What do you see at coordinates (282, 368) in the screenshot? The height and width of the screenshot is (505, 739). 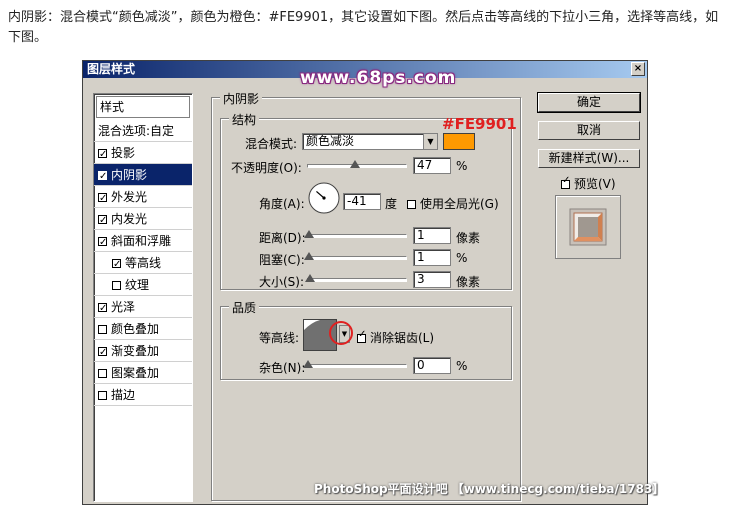 I see `noise-label: 杂色(N):` at bounding box center [282, 368].